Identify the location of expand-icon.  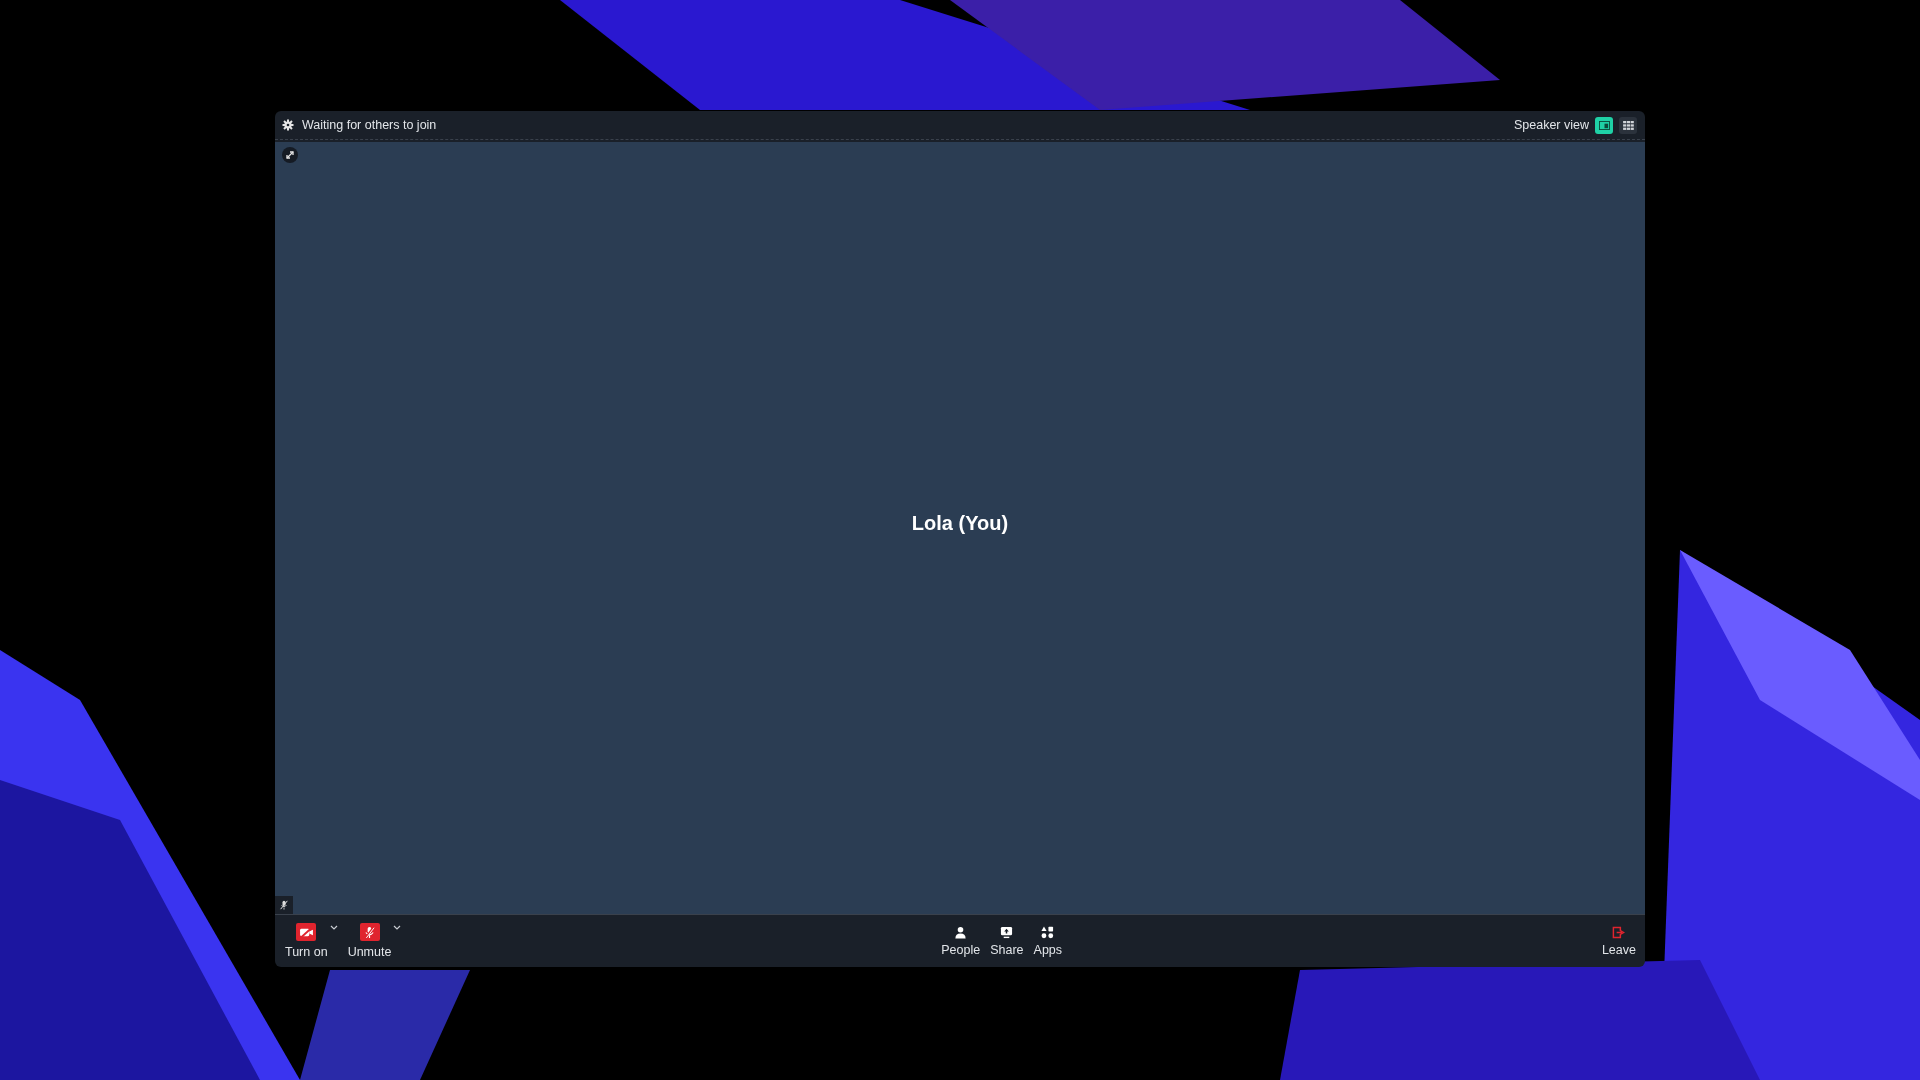
(290, 155).